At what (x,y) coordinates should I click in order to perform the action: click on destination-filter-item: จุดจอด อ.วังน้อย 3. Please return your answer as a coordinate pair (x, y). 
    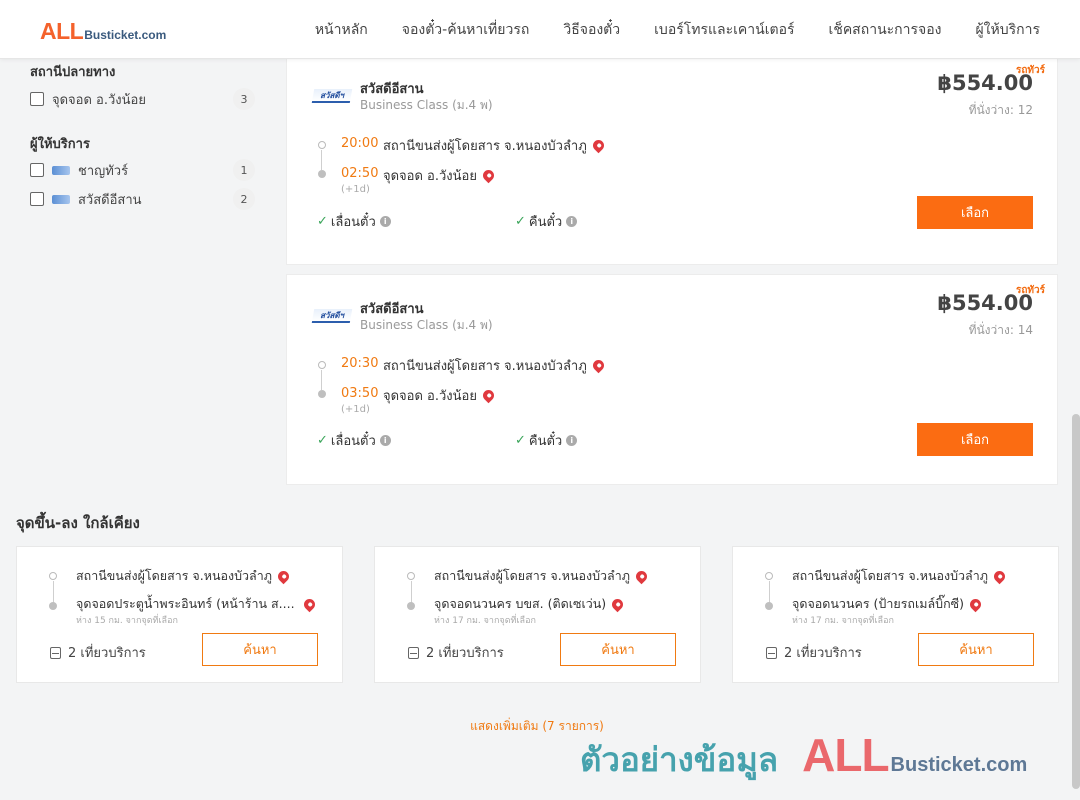
    Looking at the image, I should click on (142, 99).